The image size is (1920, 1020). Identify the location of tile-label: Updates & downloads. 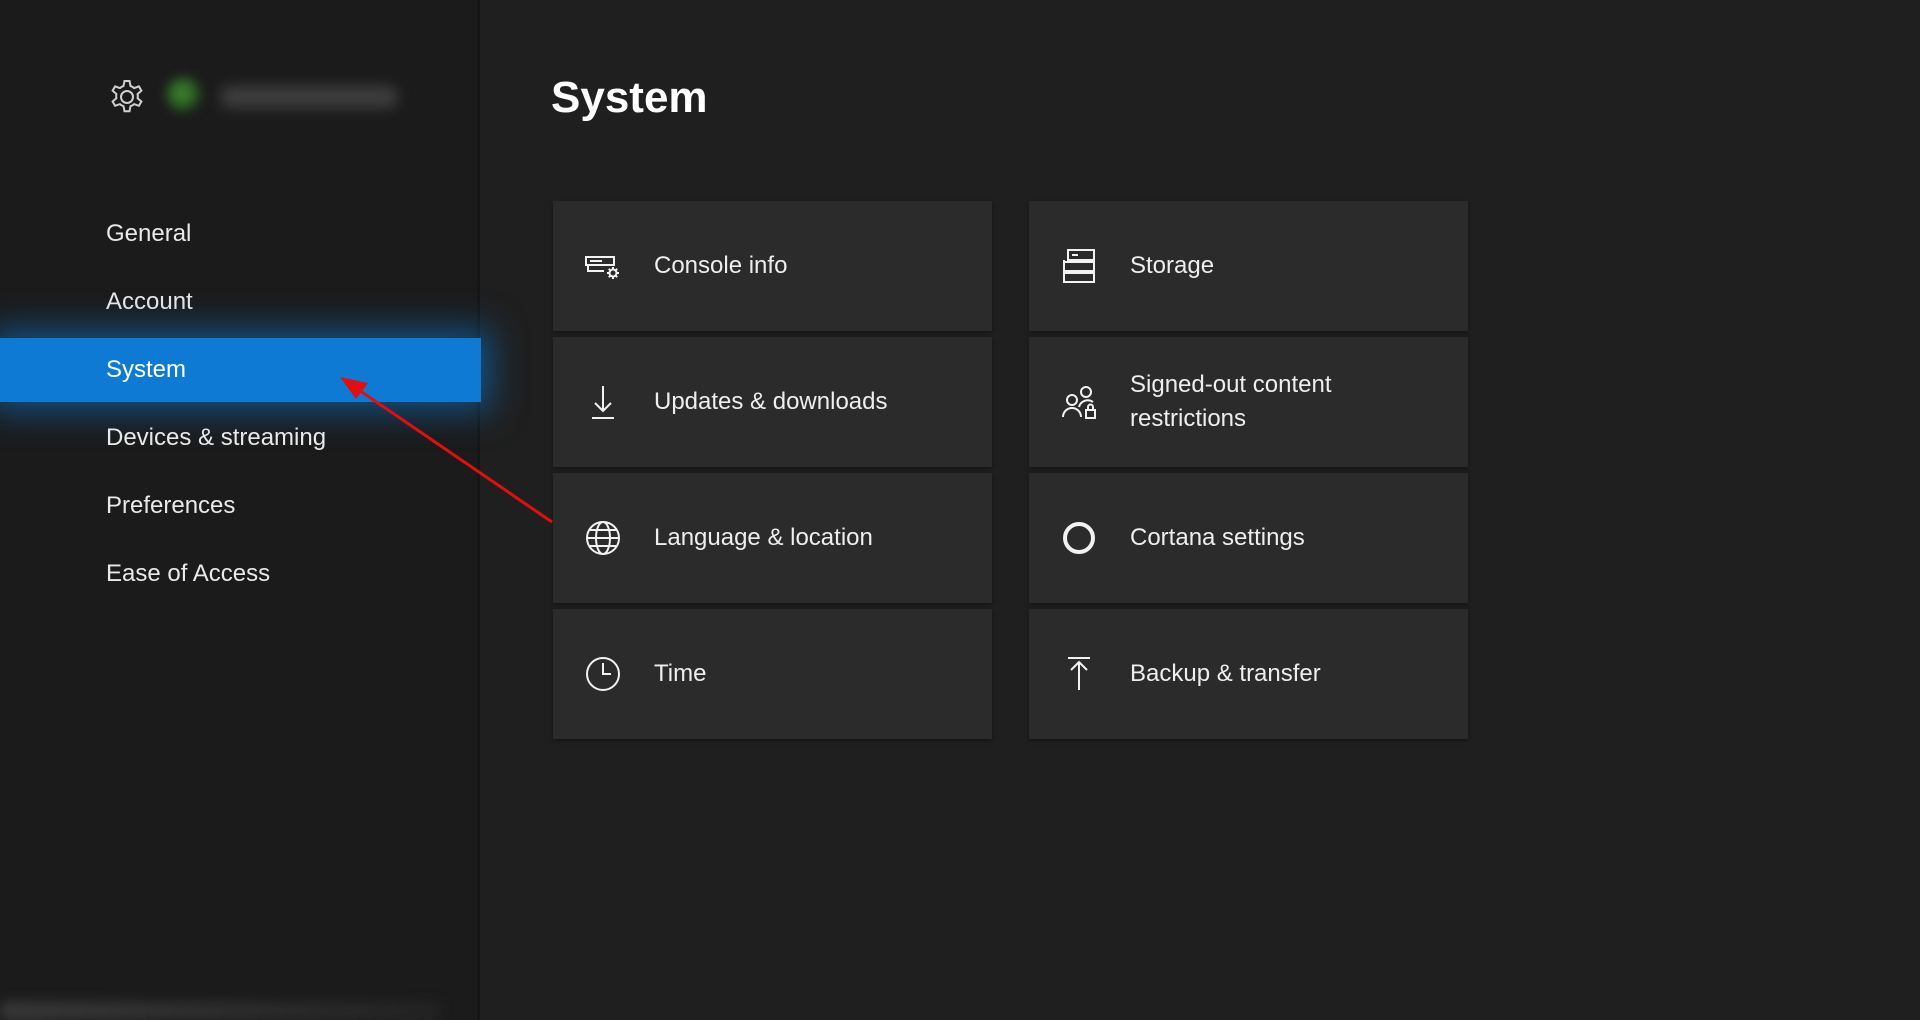
(771, 401).